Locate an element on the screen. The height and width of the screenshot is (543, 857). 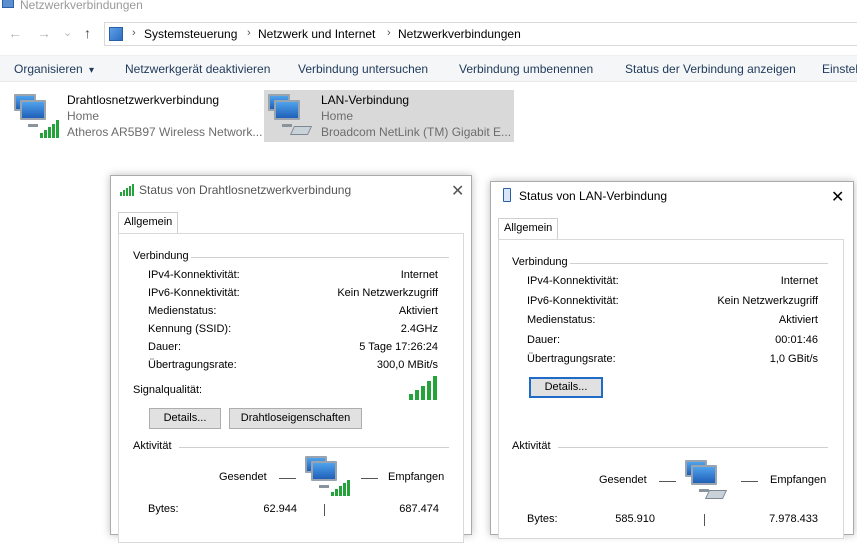
wireless-properties-button: Drahtloseigenschaften is located at coordinates (295, 418).